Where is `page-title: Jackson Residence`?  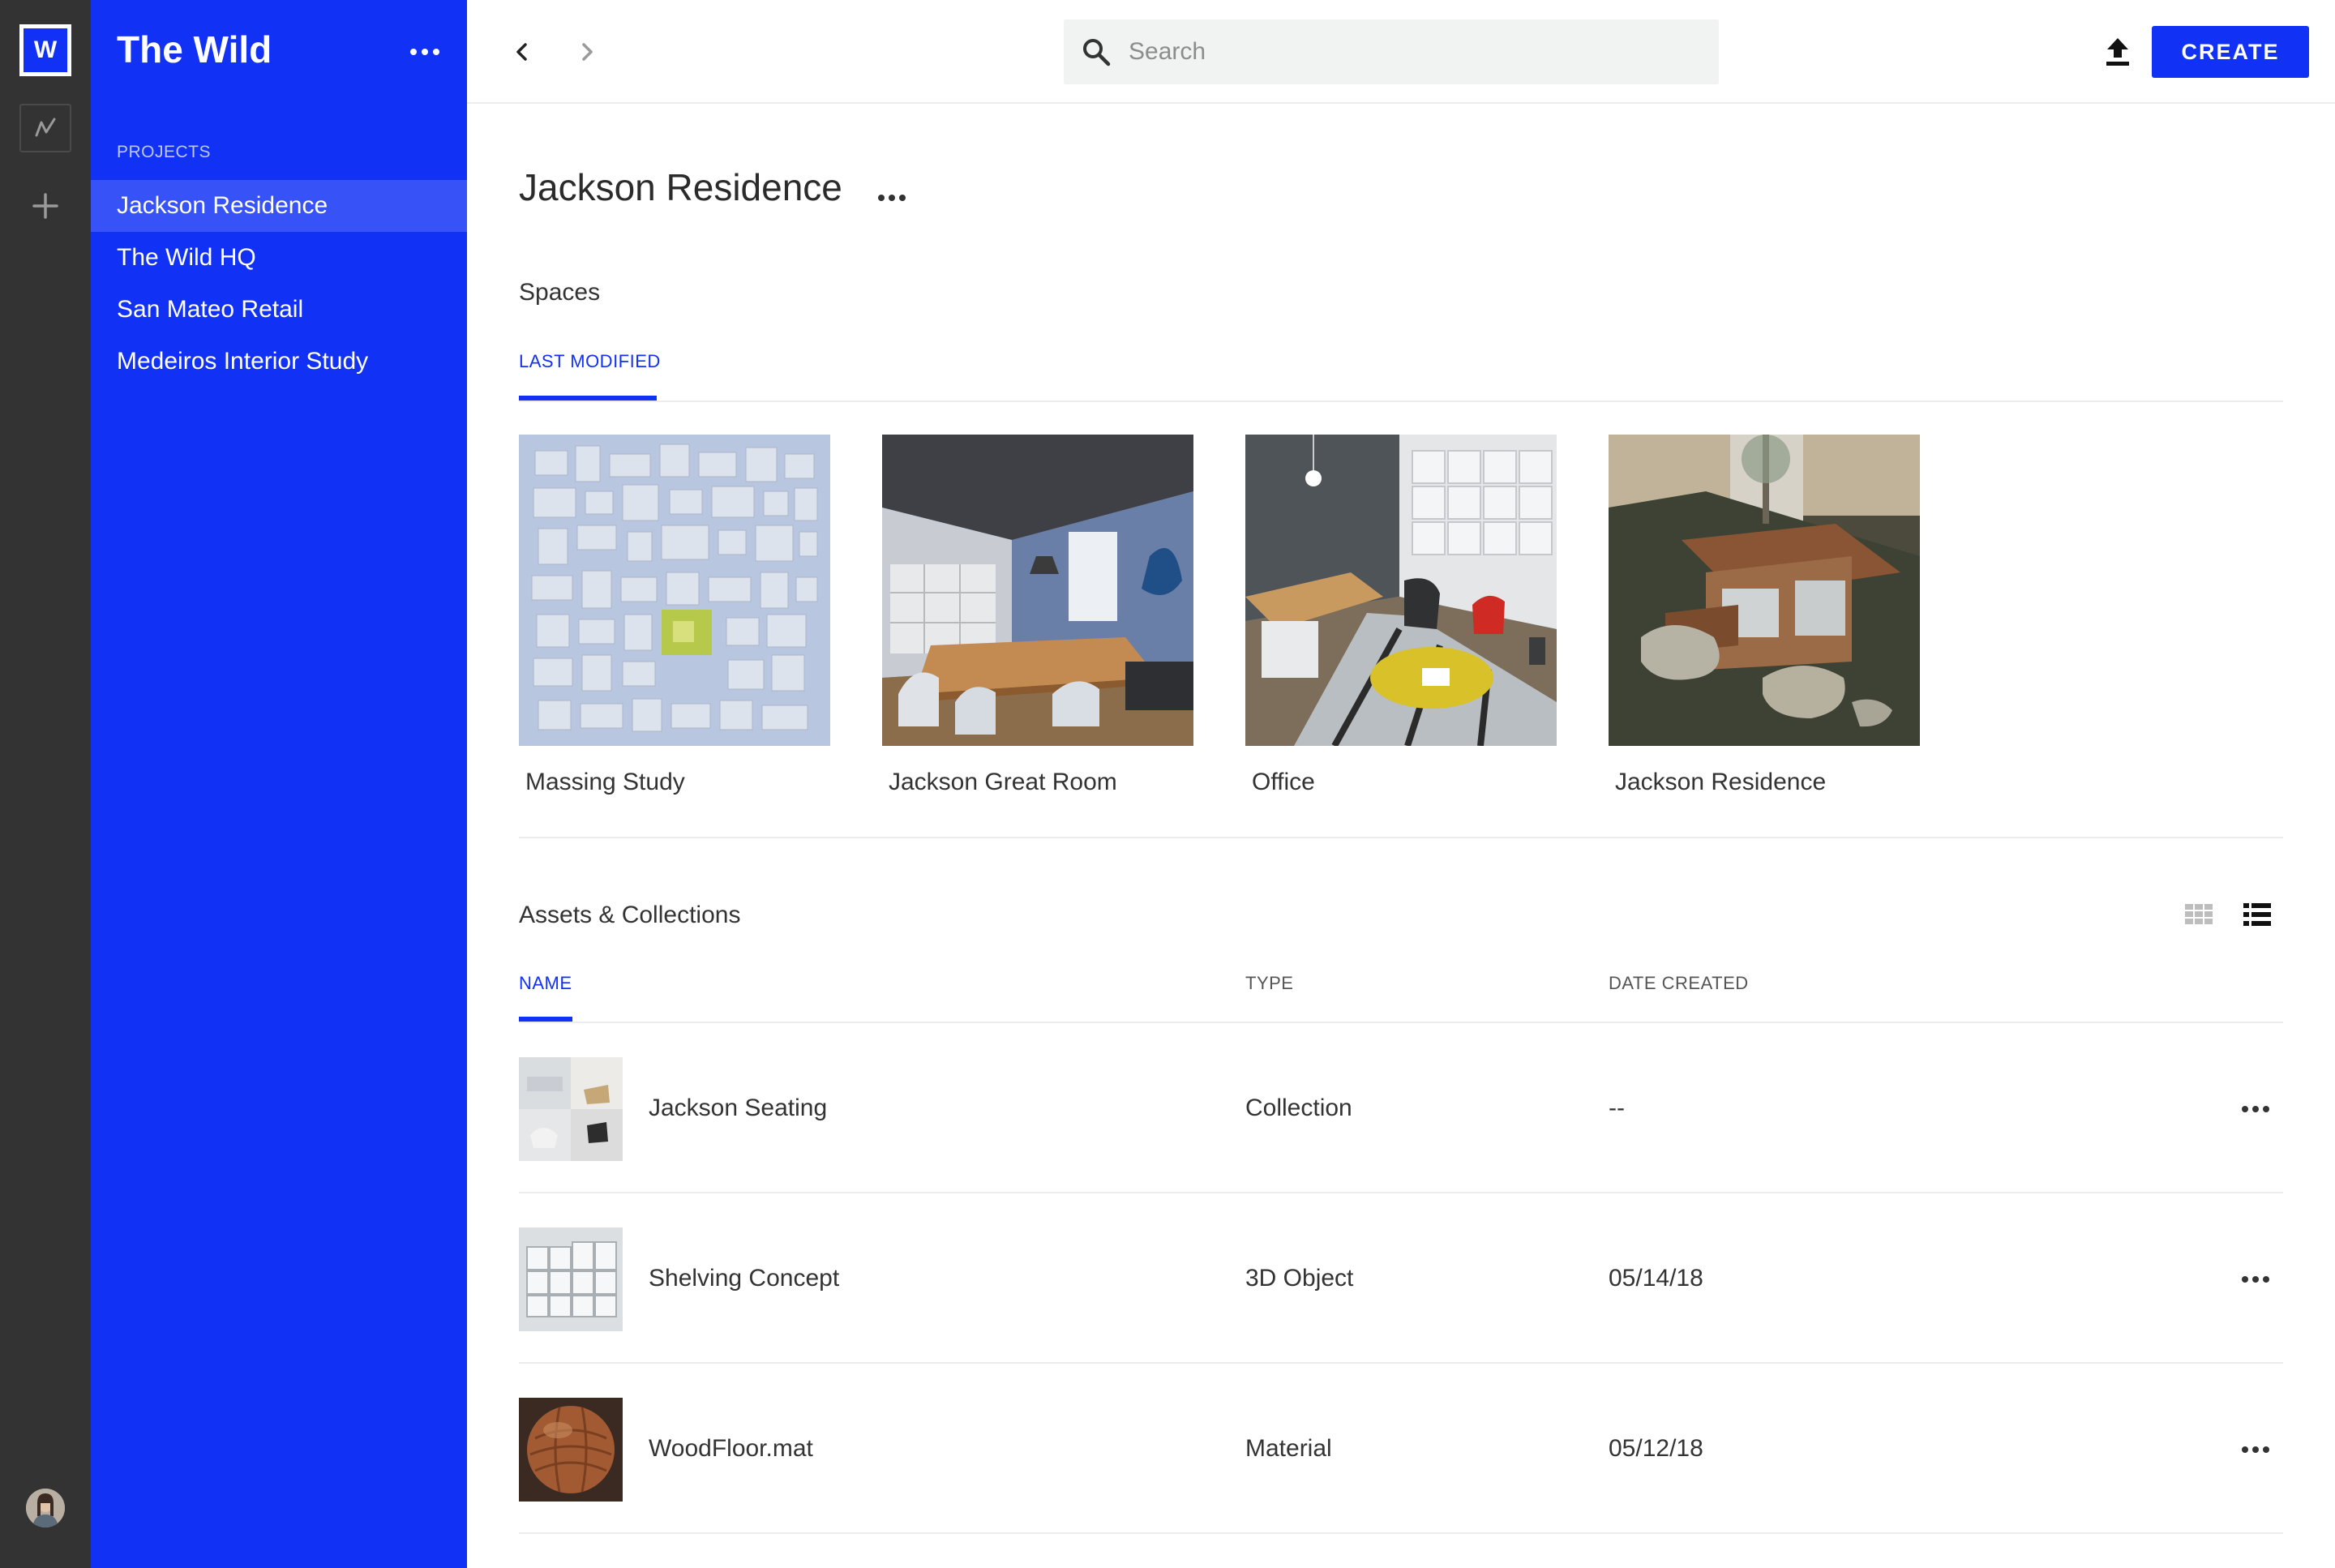 page-title: Jackson Residence is located at coordinates (680, 187).